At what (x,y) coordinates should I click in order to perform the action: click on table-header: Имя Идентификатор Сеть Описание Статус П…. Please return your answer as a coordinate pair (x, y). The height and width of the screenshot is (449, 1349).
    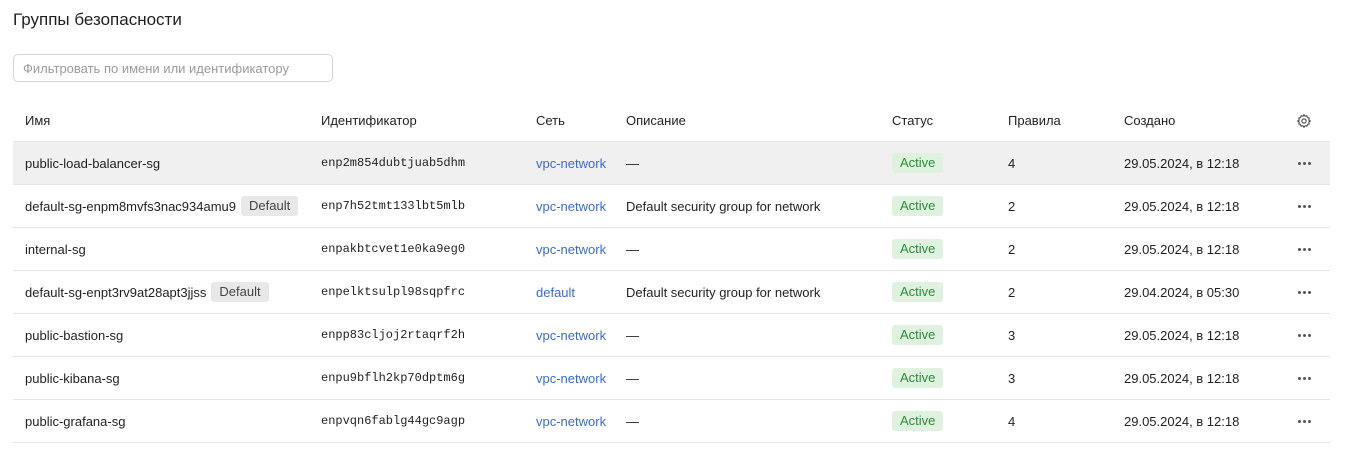
    Looking at the image, I should click on (671, 121).